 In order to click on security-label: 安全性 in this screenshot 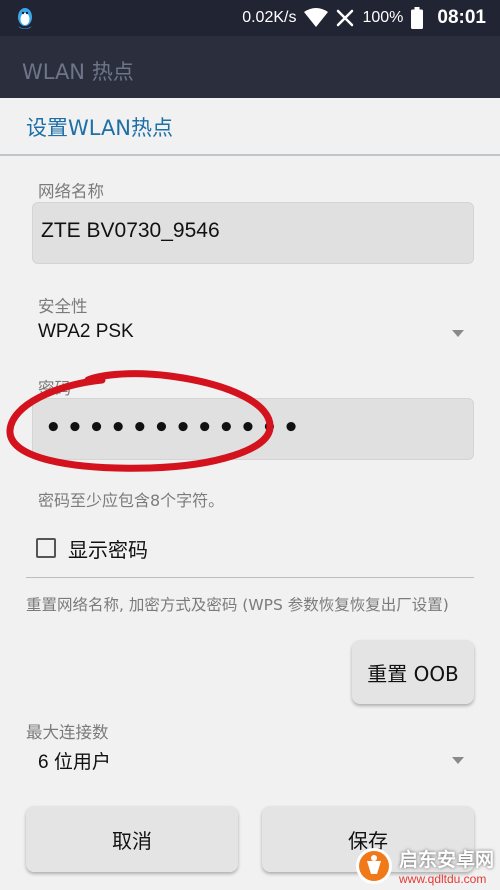, I will do `click(63, 306)`.